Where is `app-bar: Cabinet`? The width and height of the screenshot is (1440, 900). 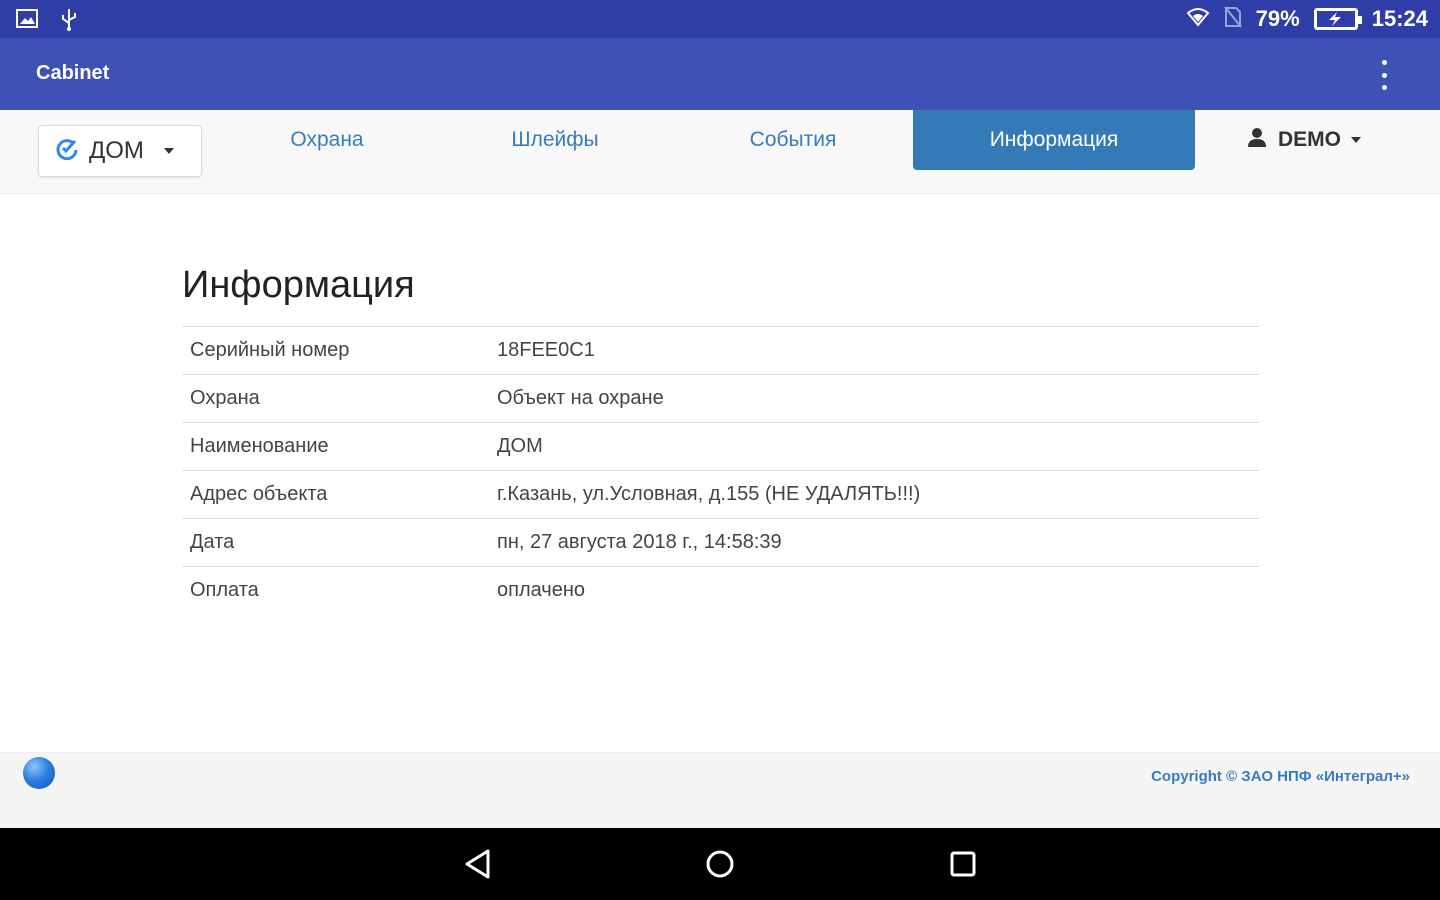
app-bar: Cabinet is located at coordinates (720, 74).